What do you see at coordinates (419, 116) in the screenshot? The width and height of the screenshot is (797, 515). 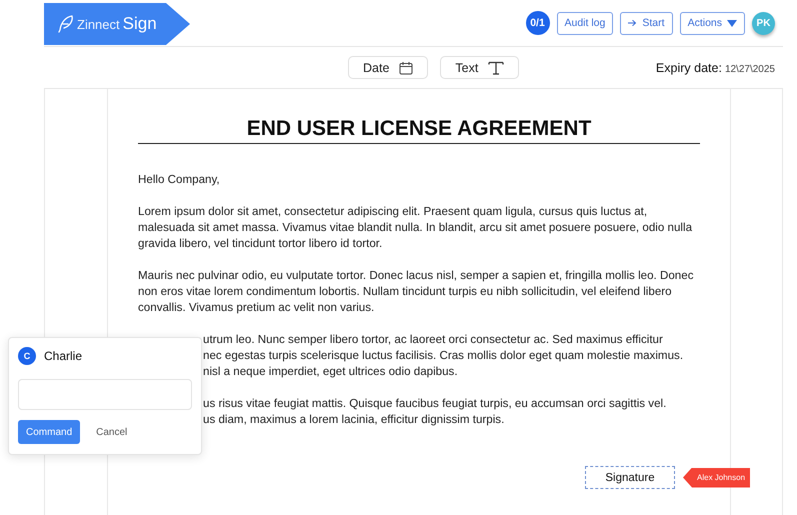 I see `document-title: END USER LICENSE AGREEMENT` at bounding box center [419, 116].